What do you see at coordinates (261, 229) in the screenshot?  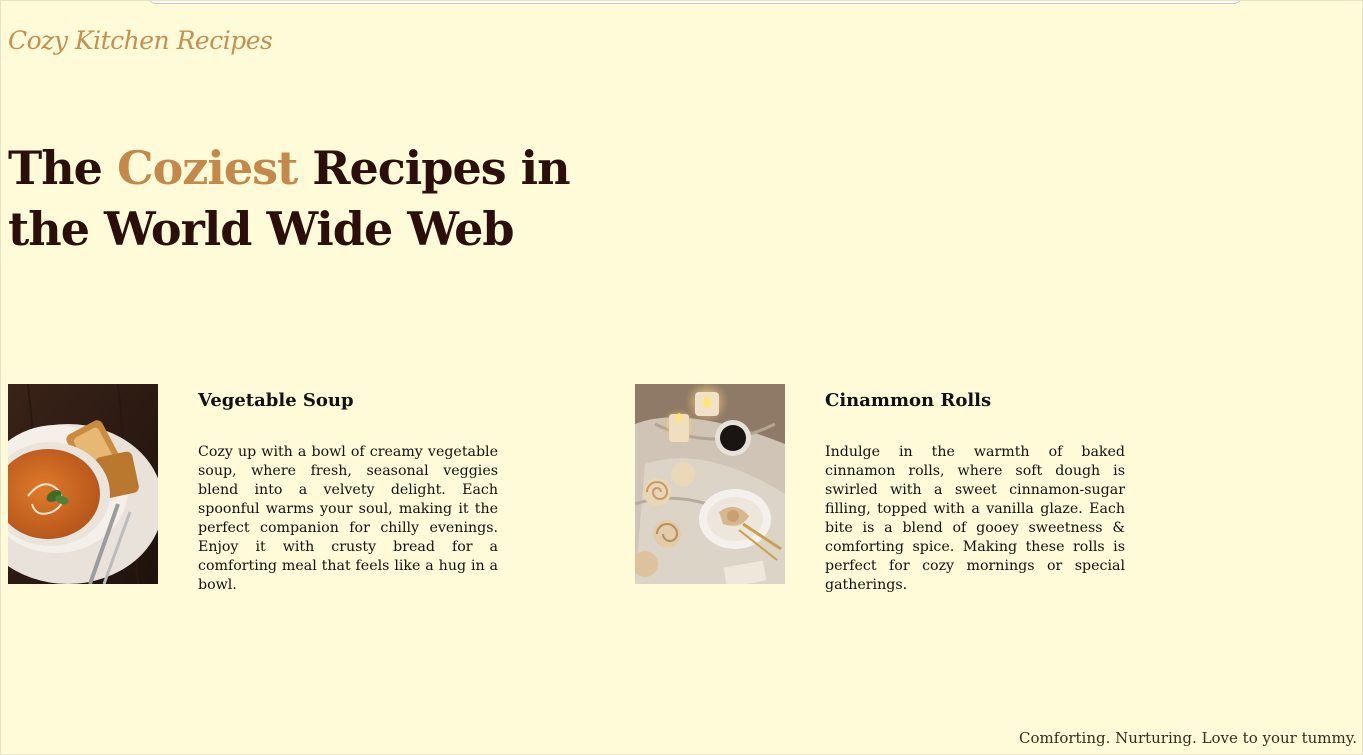 I see `hero-line-2: the World Wide Web` at bounding box center [261, 229].